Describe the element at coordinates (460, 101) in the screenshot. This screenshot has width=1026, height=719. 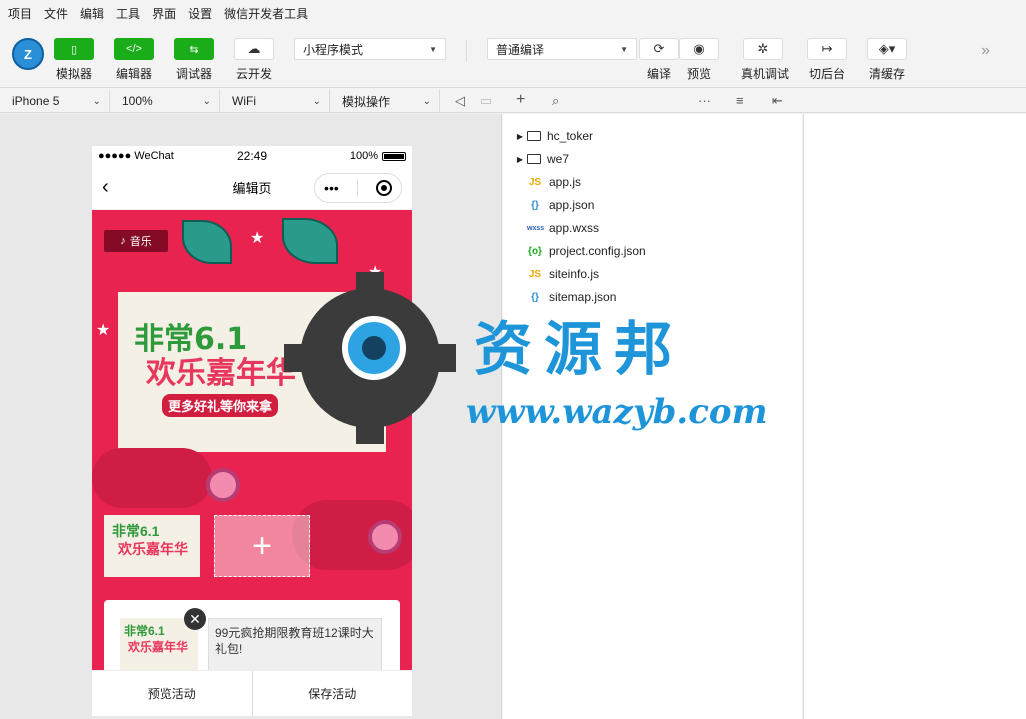
I see `volume-icon: ◁` at that location.